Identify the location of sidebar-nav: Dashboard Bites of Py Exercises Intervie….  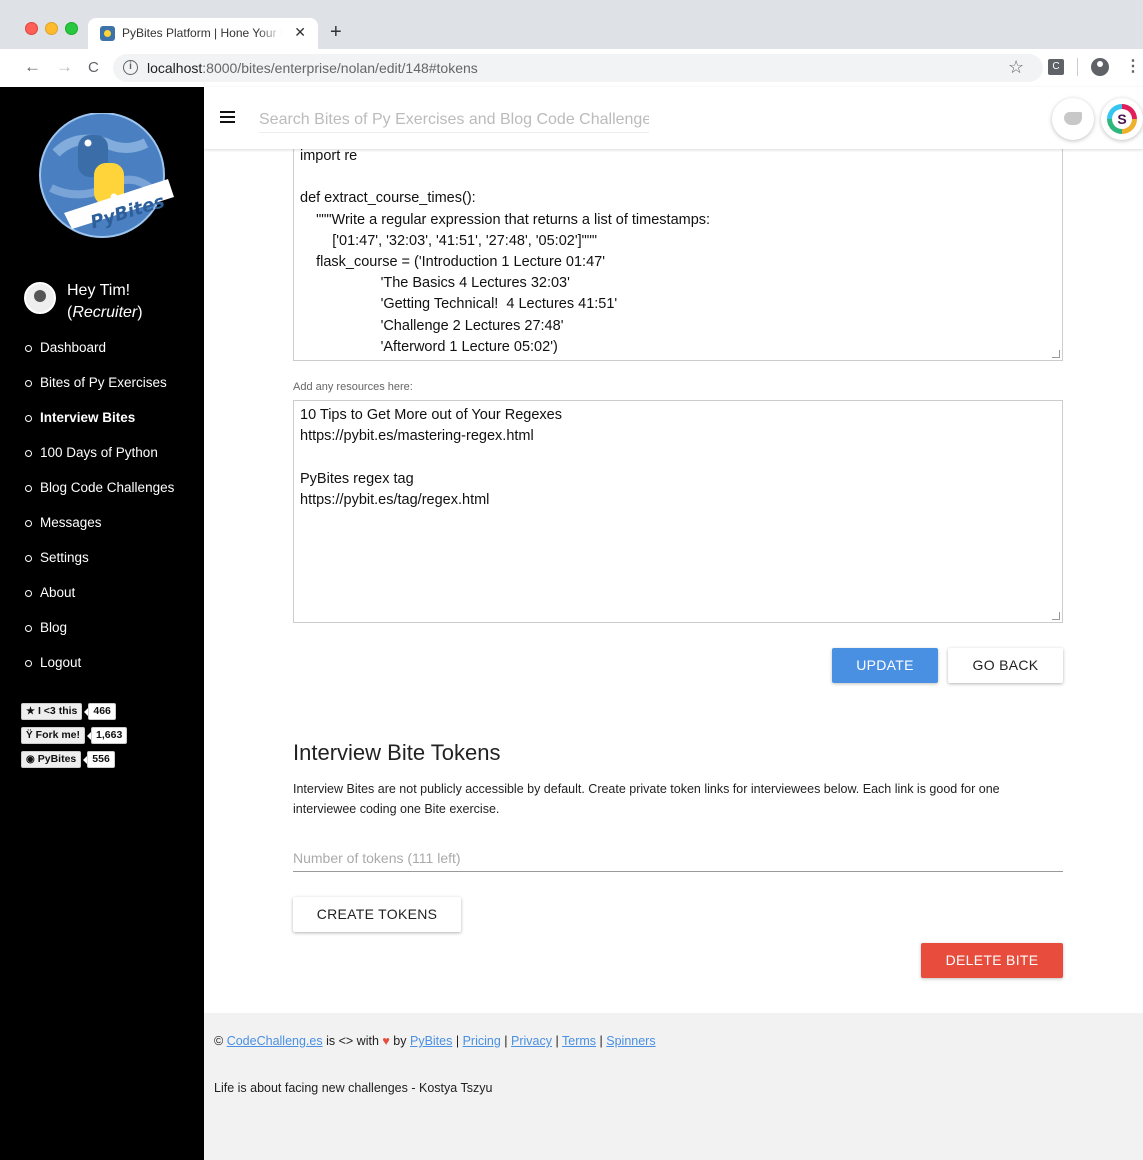
(99, 514).